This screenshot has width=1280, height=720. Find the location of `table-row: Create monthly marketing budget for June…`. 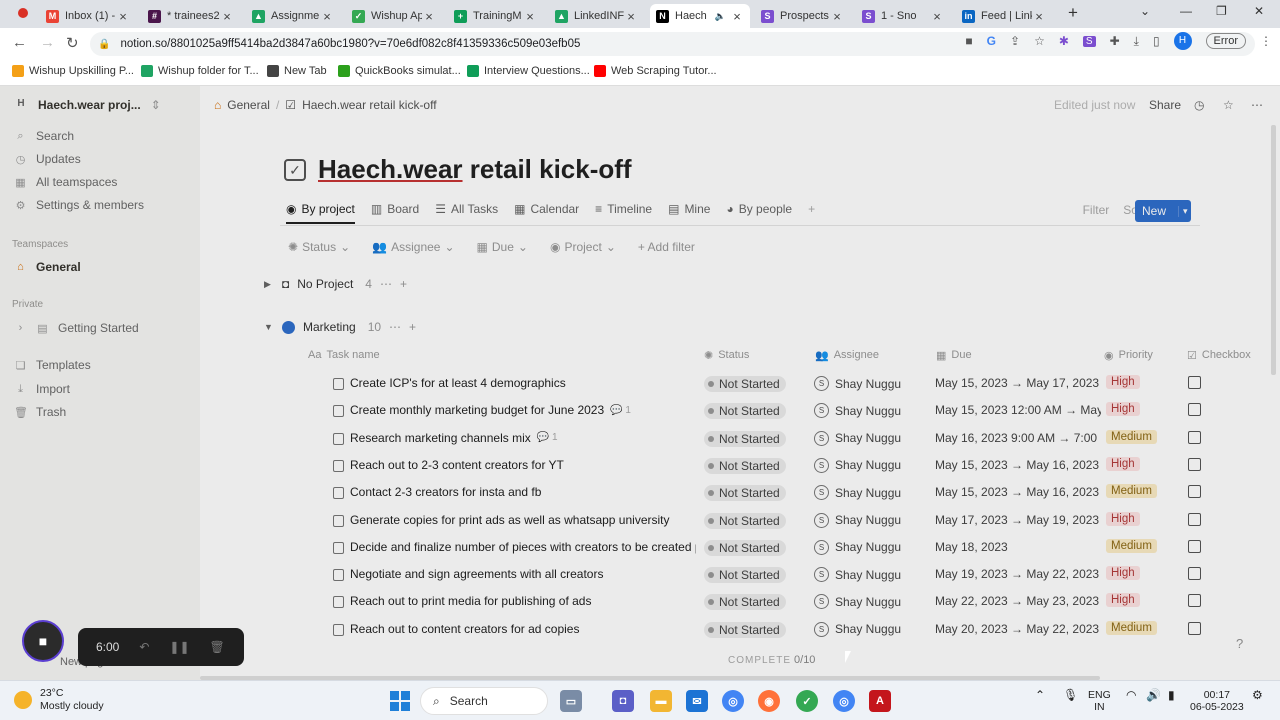

table-row: Create monthly marketing budget for June… is located at coordinates (770, 410).